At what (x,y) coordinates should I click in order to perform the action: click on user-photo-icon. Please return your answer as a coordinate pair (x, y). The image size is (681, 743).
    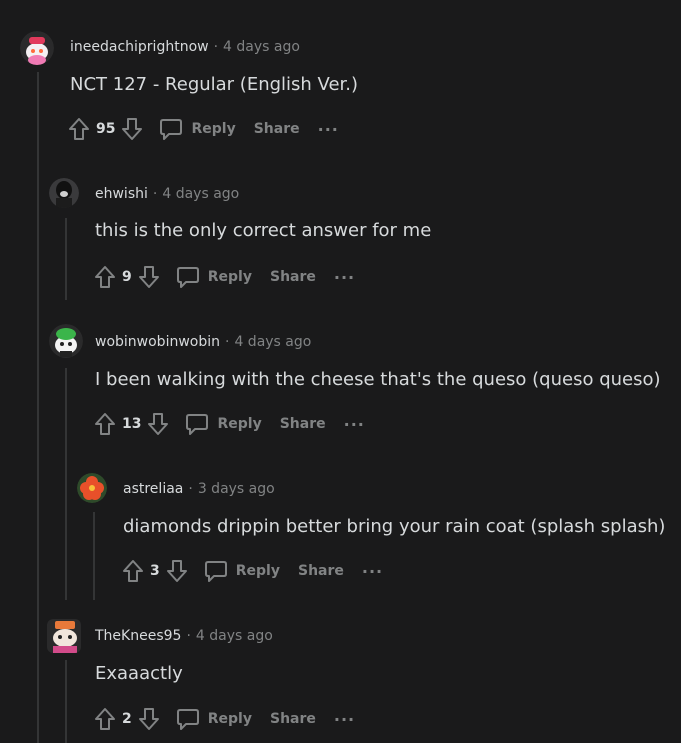
    Looking at the image, I should click on (64, 193).